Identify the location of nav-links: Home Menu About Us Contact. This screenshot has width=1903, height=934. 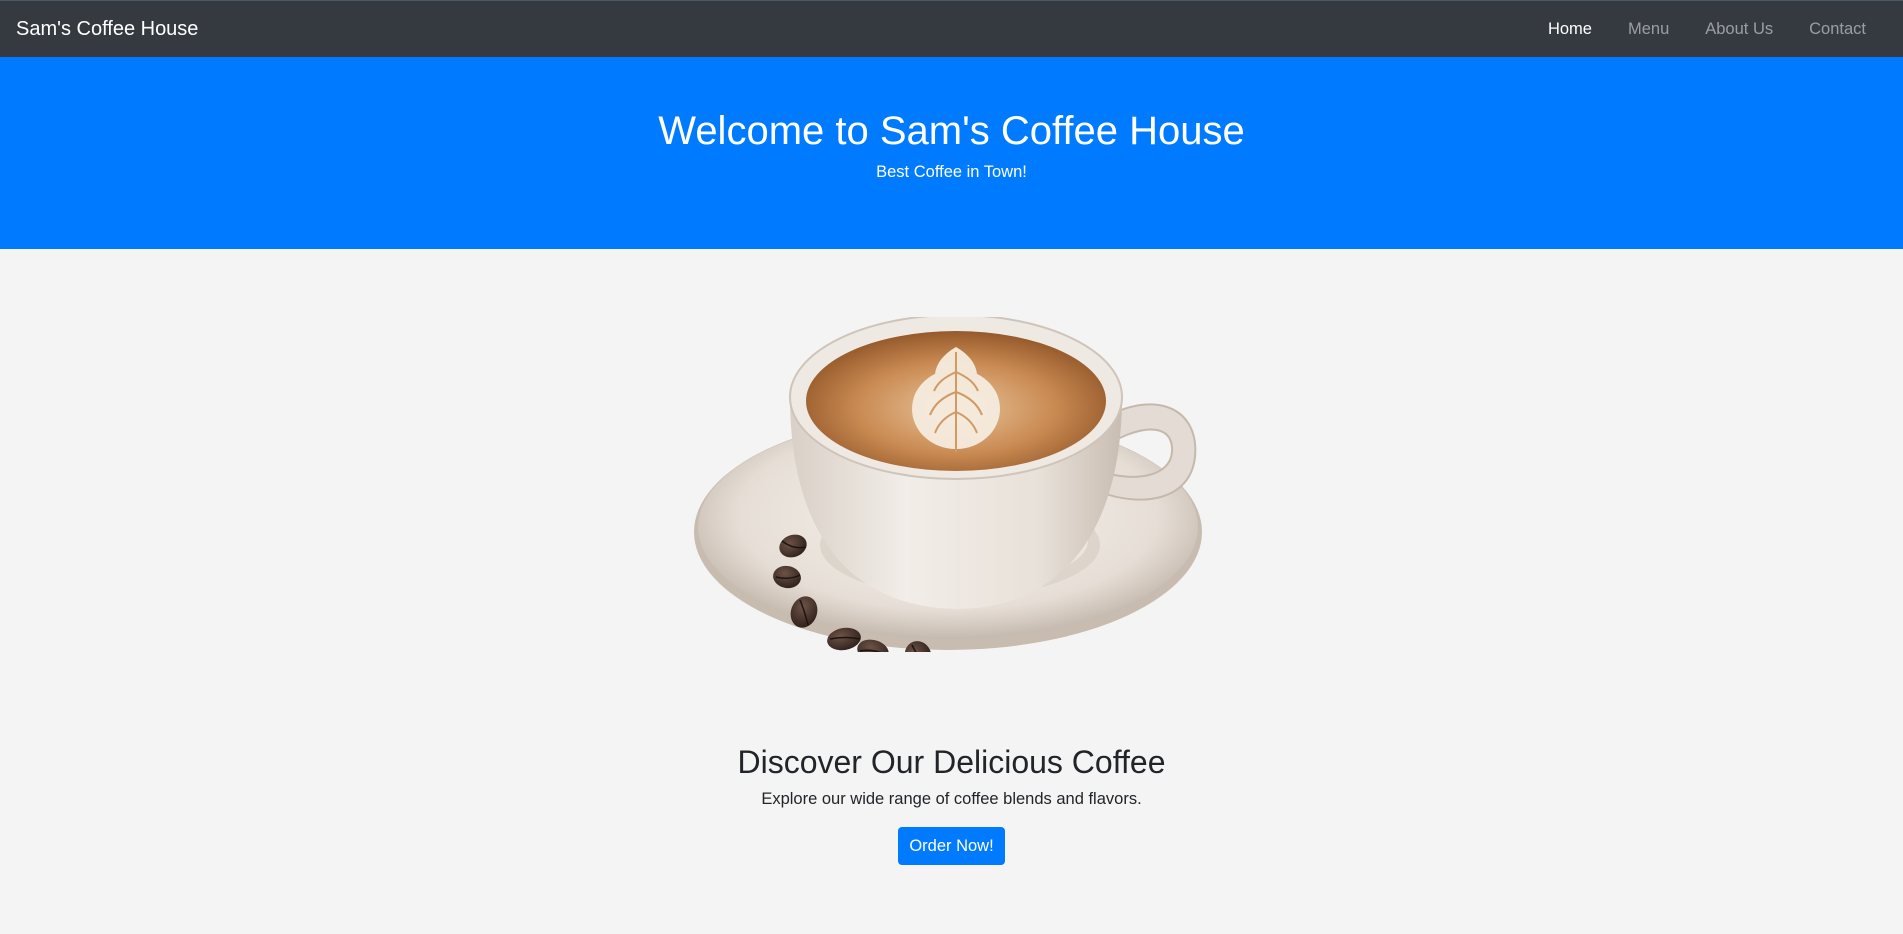
(1707, 29).